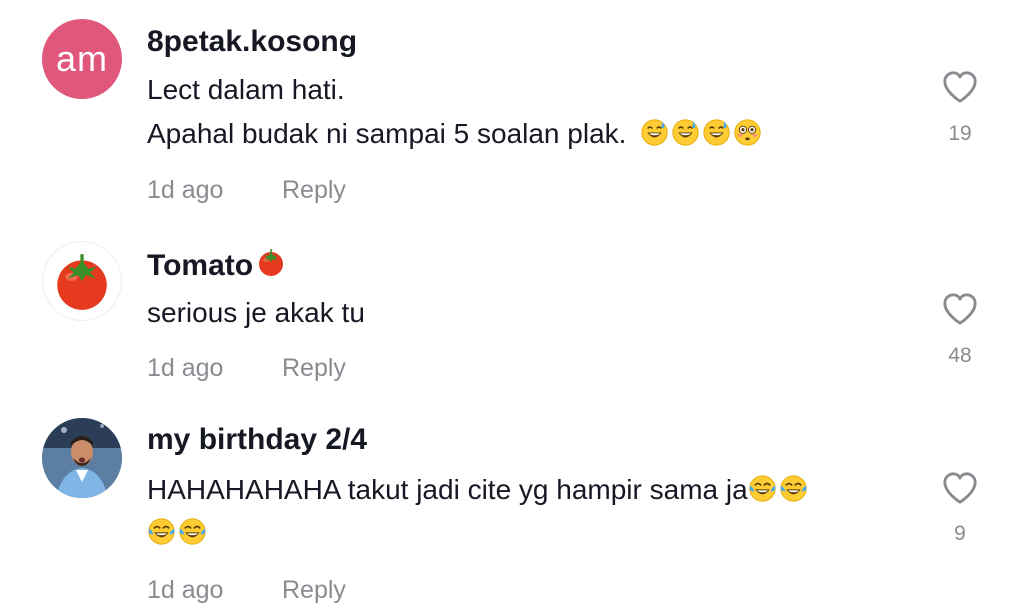 This screenshot has height=616, width=1022. I want to click on avatar, so click(82, 458).